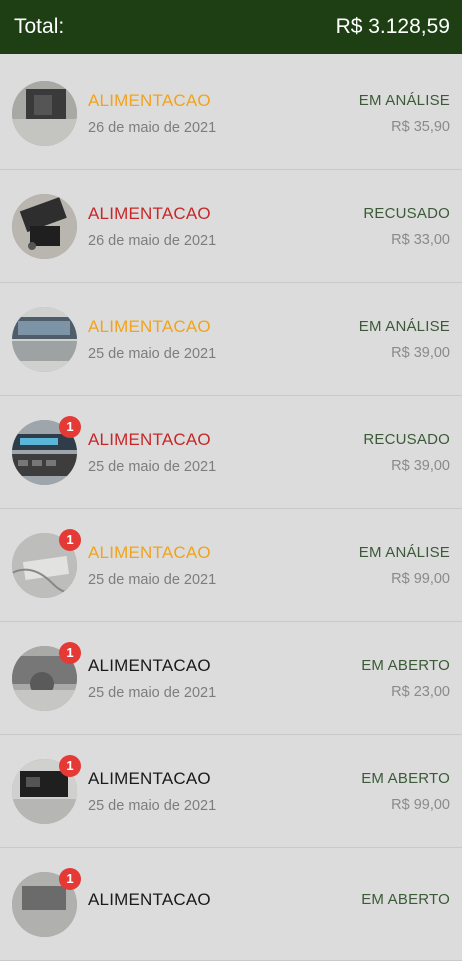  I want to click on total-value: R$ 3.128,59, so click(392, 26).